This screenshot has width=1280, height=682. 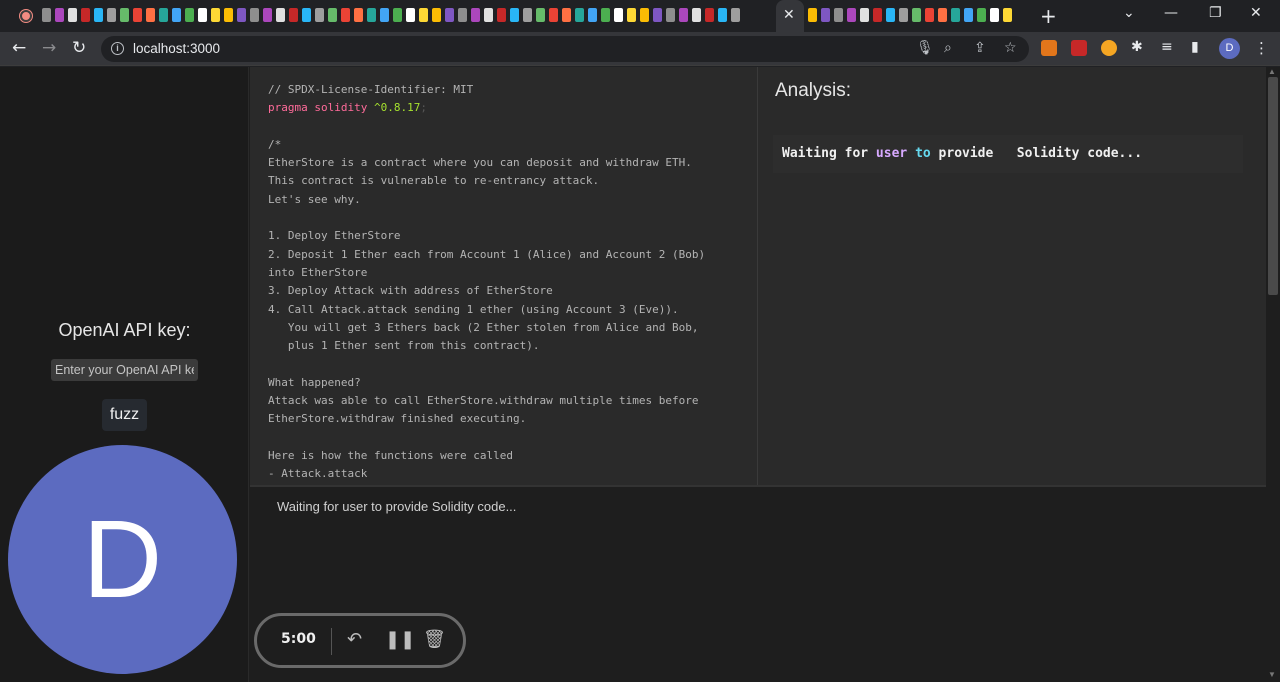 I want to click on microphone-icon: 🎙, so click(x=925, y=48).